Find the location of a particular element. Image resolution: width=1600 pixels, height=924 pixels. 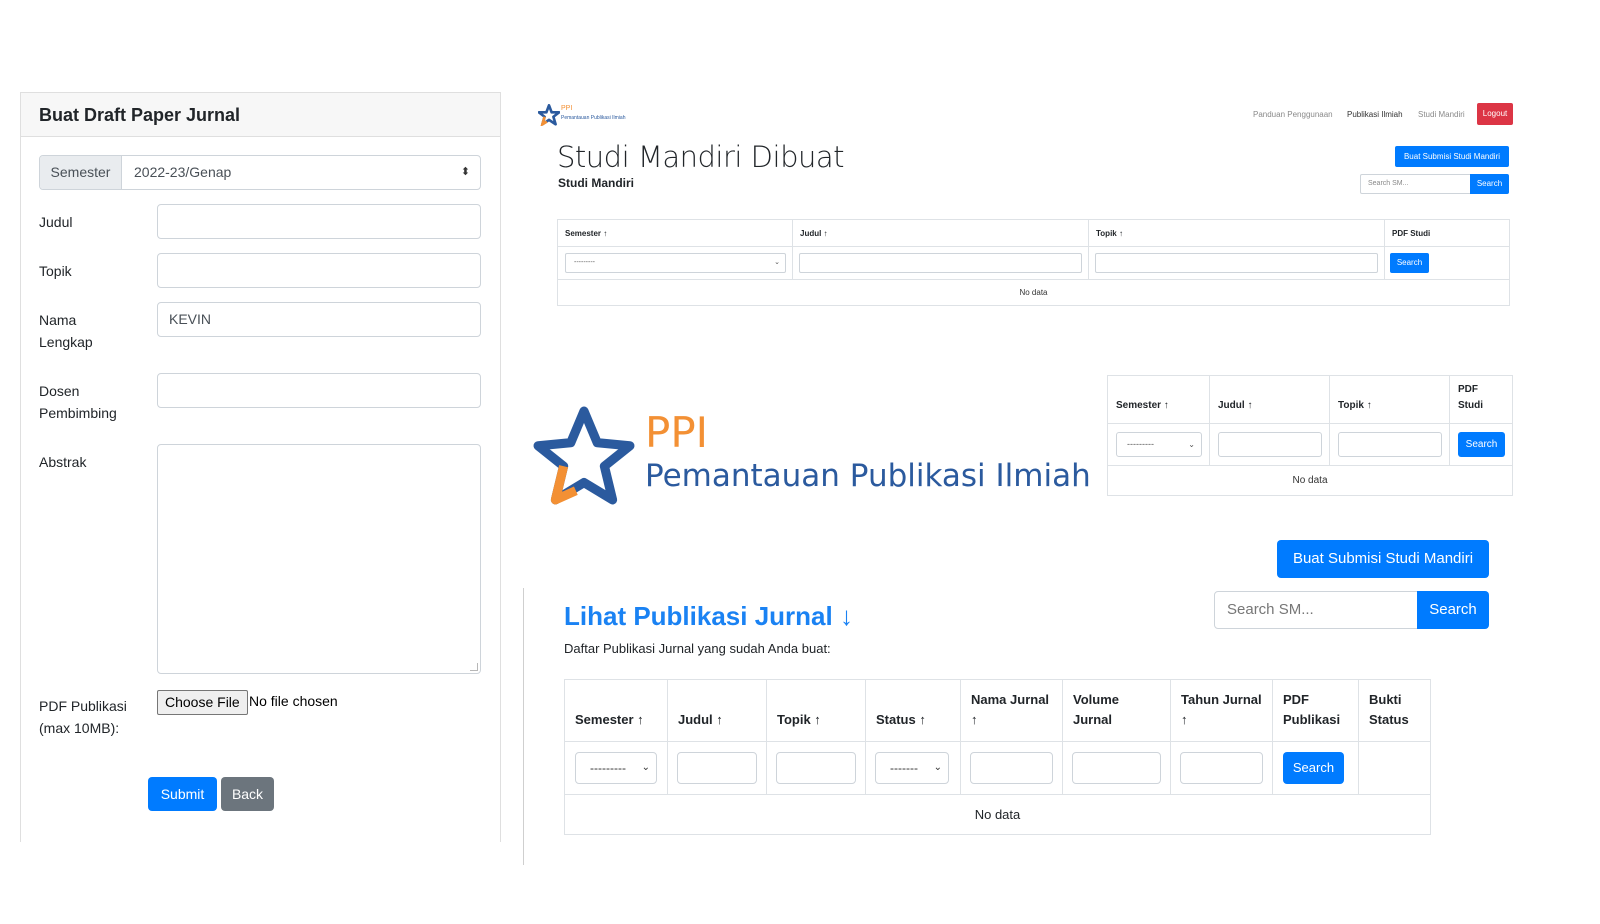

nav-publikasi-ilmiah: Publikasi Ilmiah is located at coordinates (1375, 114).